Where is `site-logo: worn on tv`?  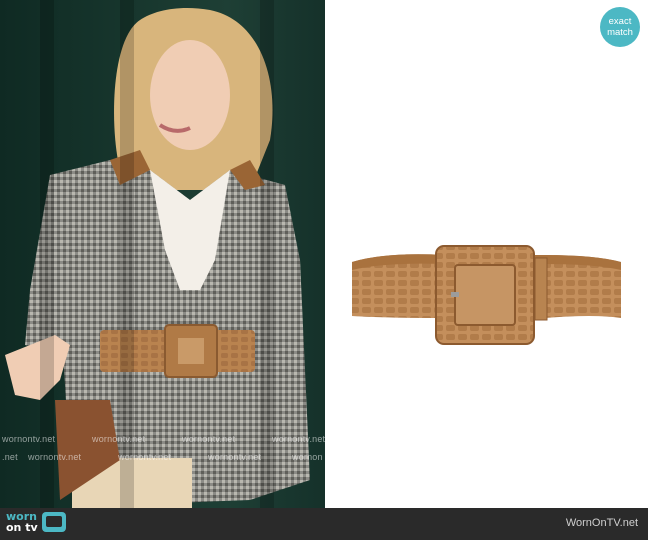 site-logo: worn on tv is located at coordinates (36, 522).